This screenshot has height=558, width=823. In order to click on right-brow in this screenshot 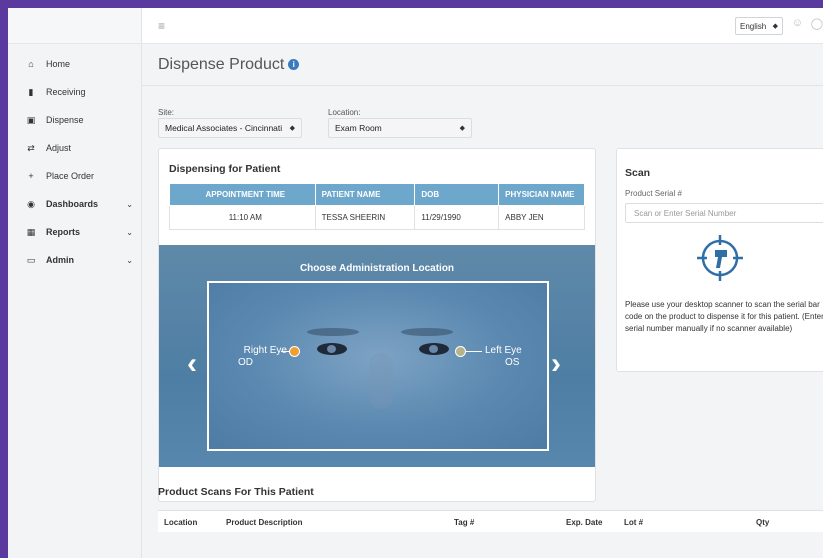, I will do `click(333, 332)`.